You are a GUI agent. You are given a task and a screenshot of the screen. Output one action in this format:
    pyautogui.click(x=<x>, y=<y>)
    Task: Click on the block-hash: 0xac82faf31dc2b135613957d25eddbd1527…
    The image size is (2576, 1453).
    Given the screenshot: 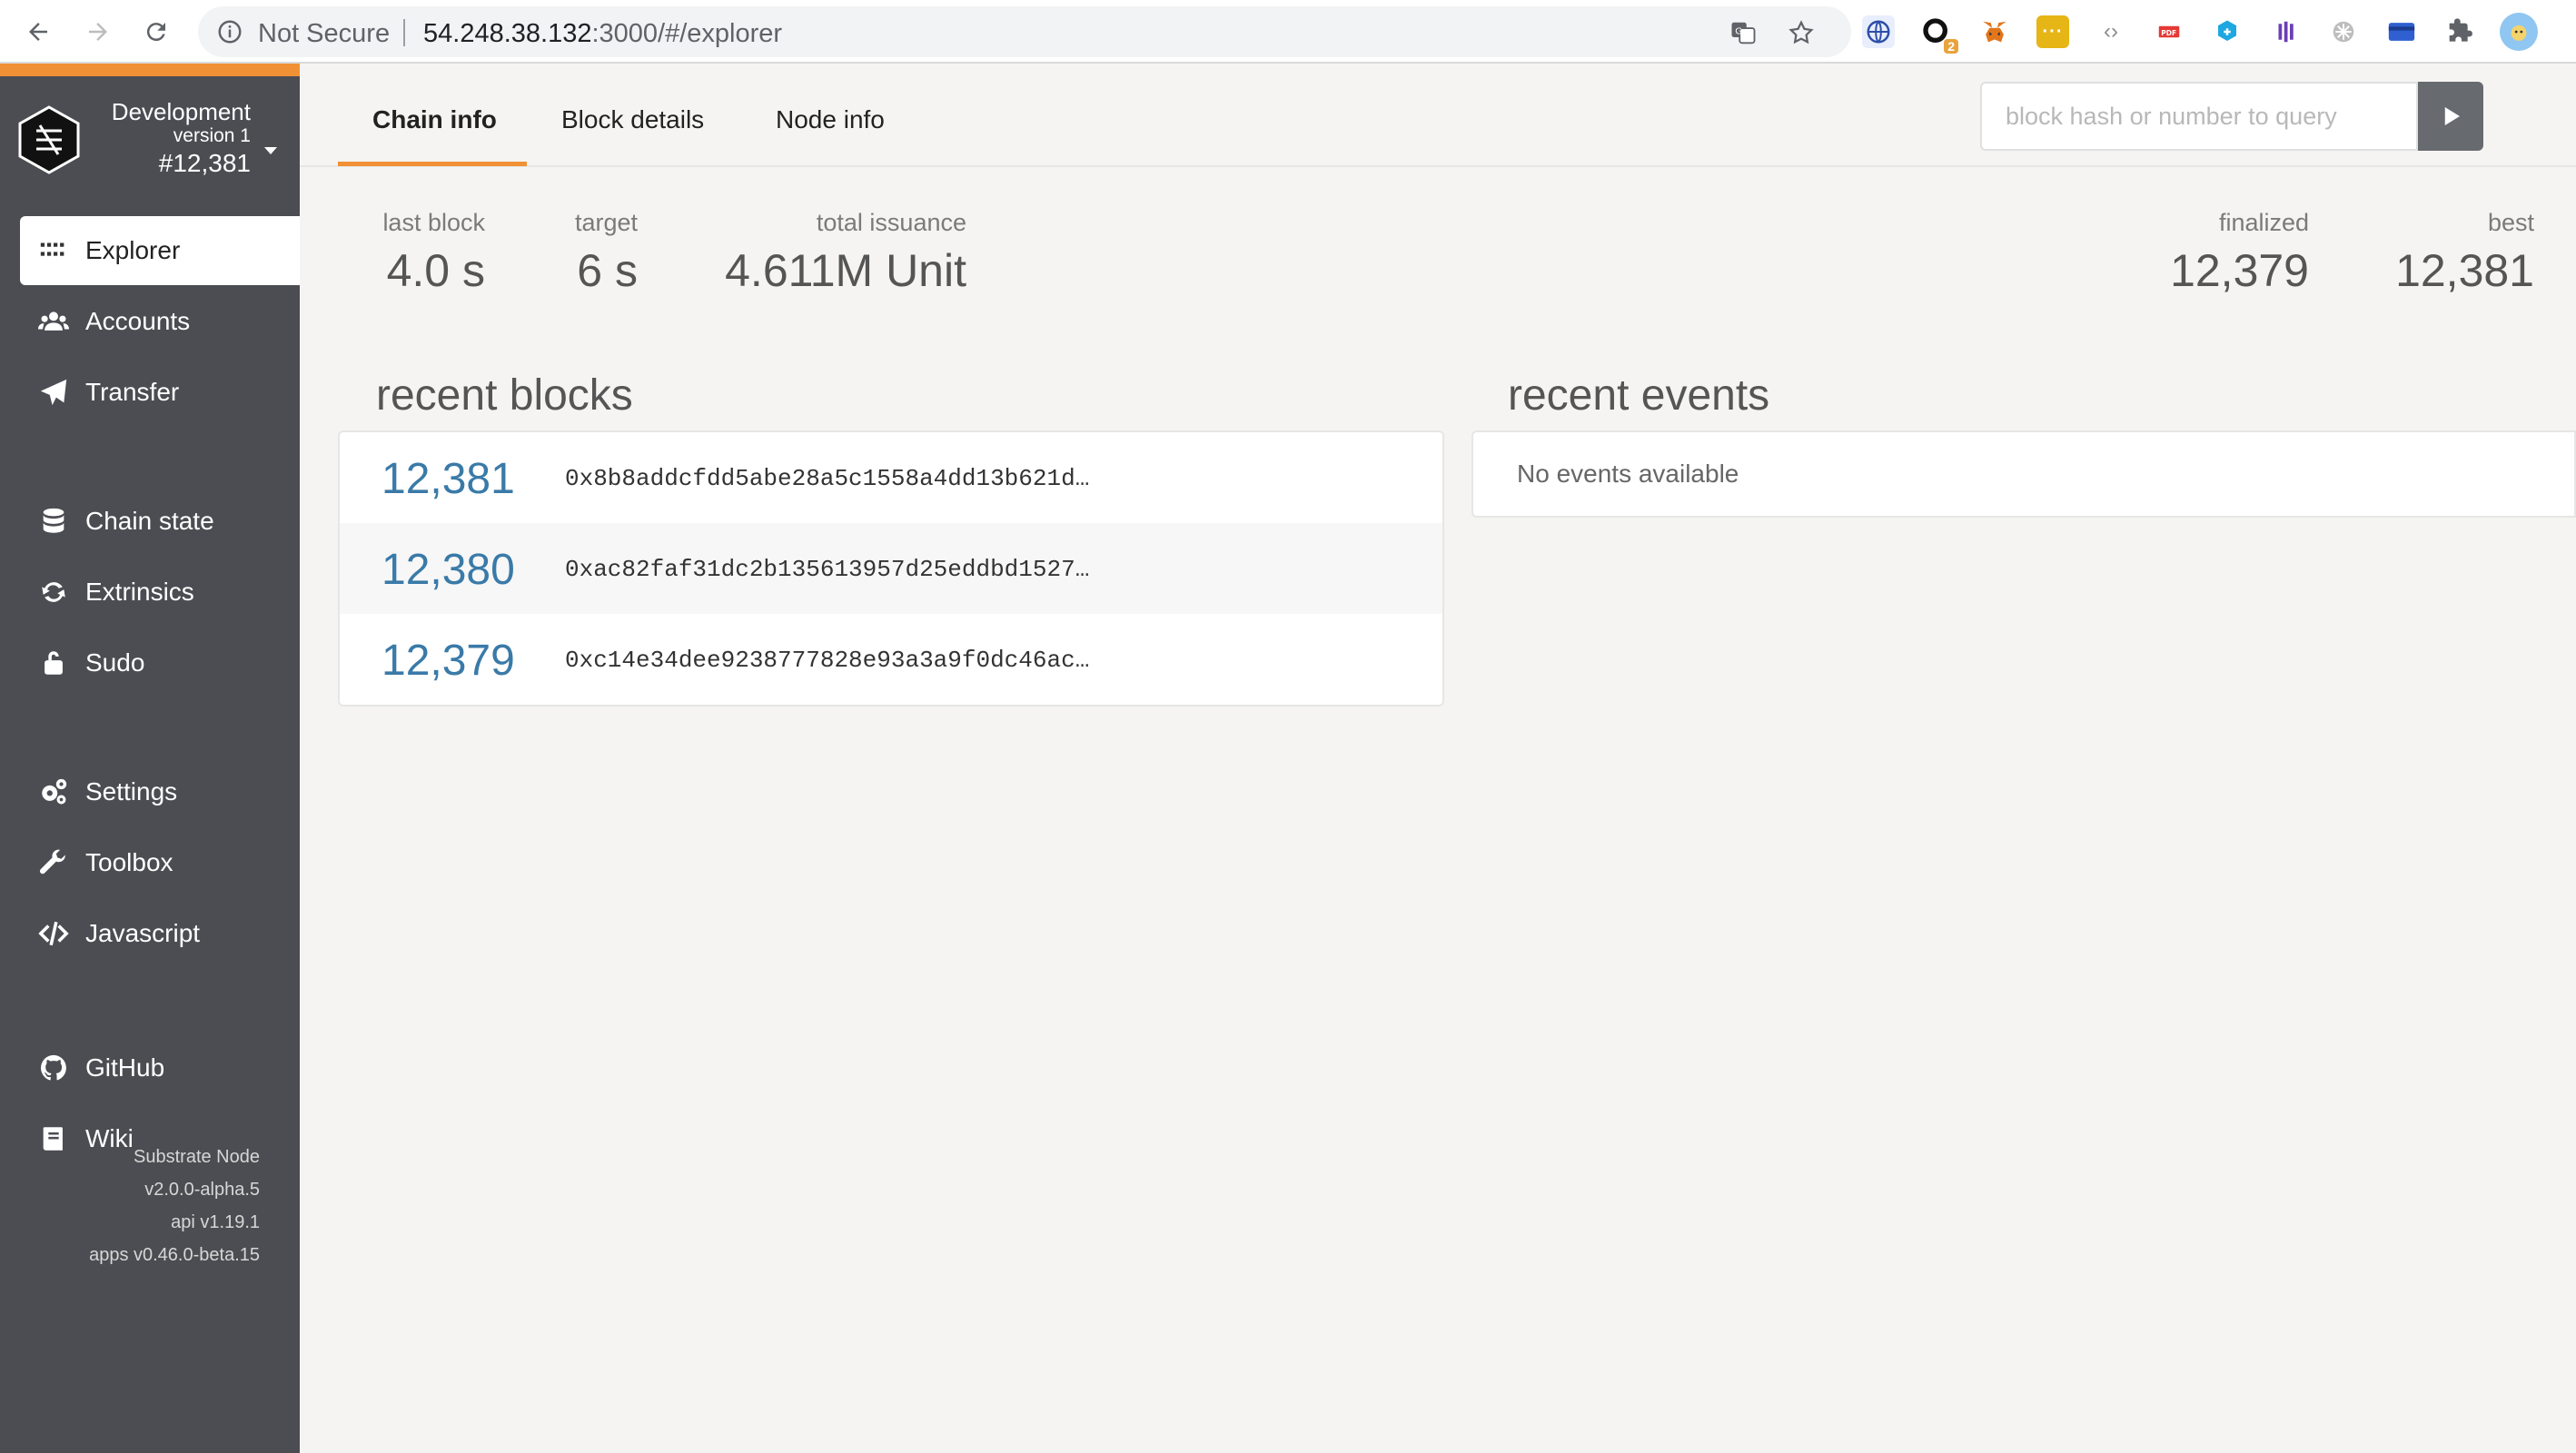 What is the action you would take?
    pyautogui.click(x=827, y=569)
    